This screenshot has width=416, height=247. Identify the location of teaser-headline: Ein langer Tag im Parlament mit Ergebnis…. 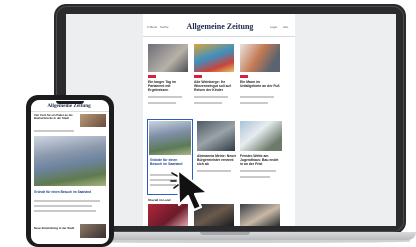
(168, 86).